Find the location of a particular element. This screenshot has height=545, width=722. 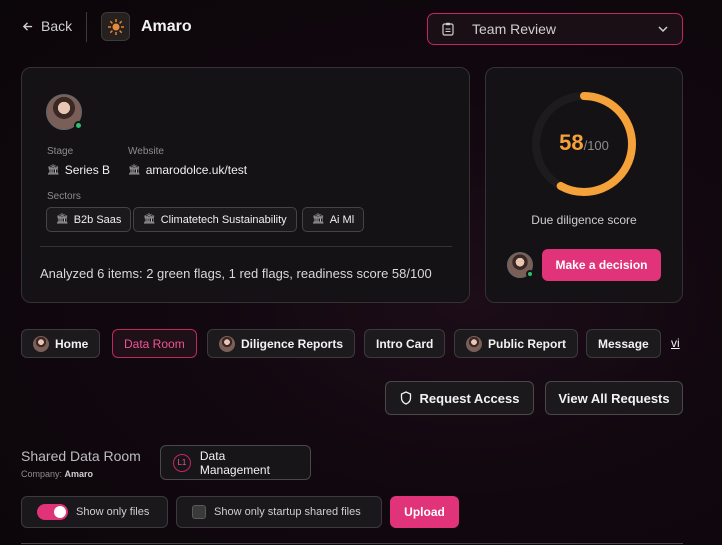

tab-label: Public Report is located at coordinates (527, 343).